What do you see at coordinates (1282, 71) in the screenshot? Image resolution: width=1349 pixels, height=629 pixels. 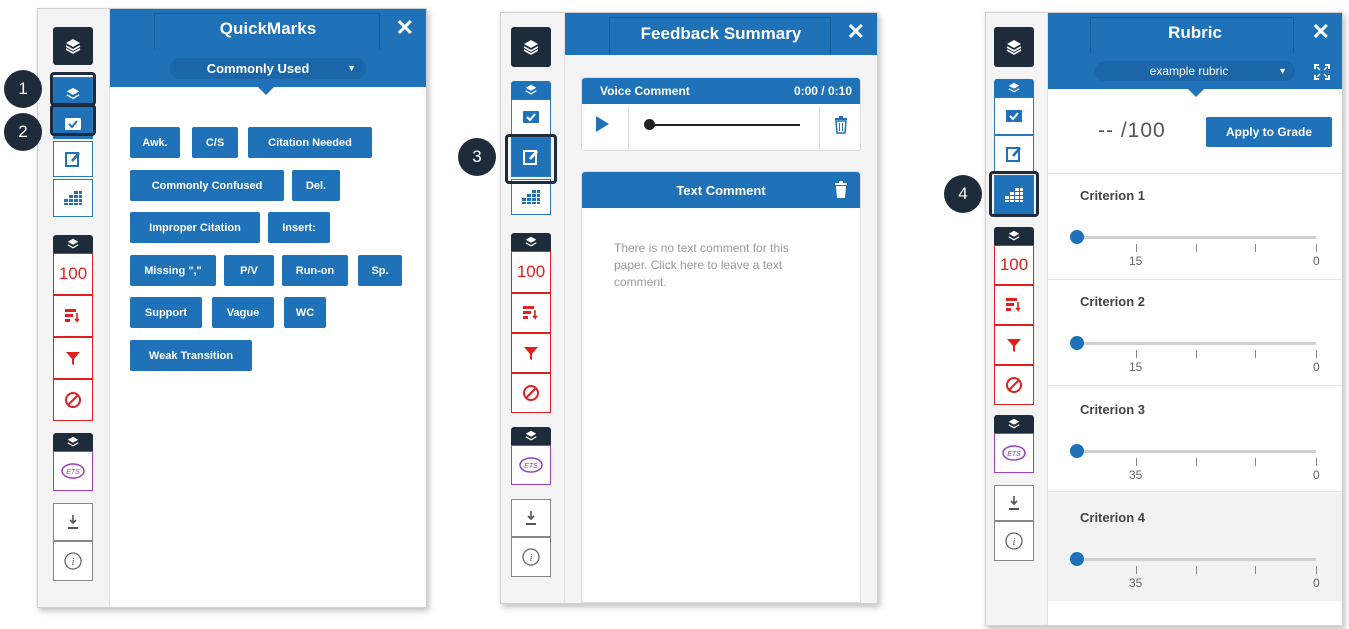 I see `caret-down-icon: ▼` at bounding box center [1282, 71].